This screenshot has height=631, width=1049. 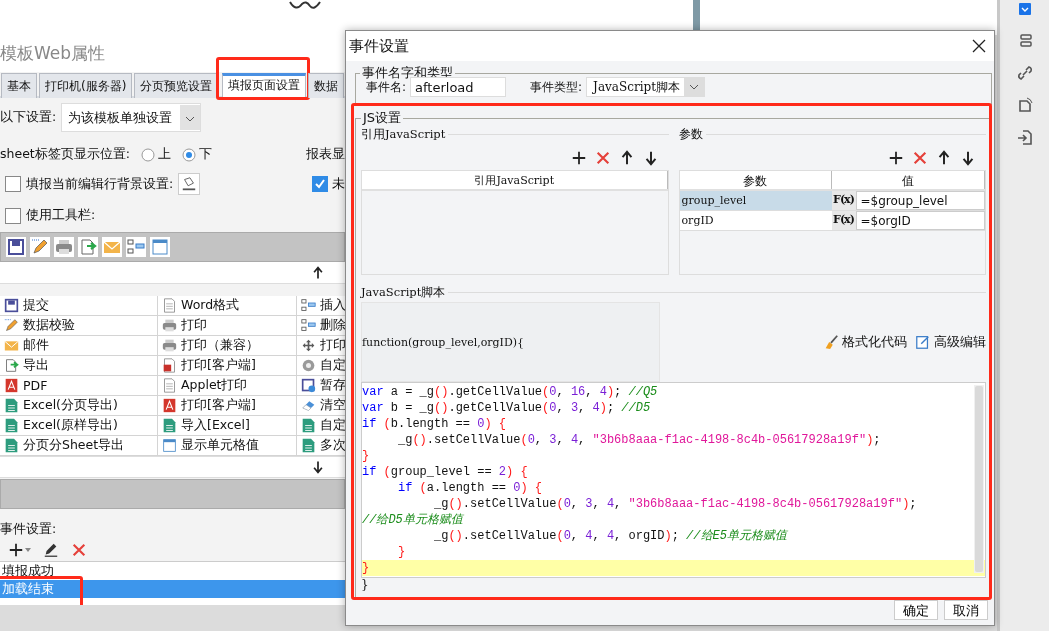 I want to click on close-icon, so click(x=979, y=46).